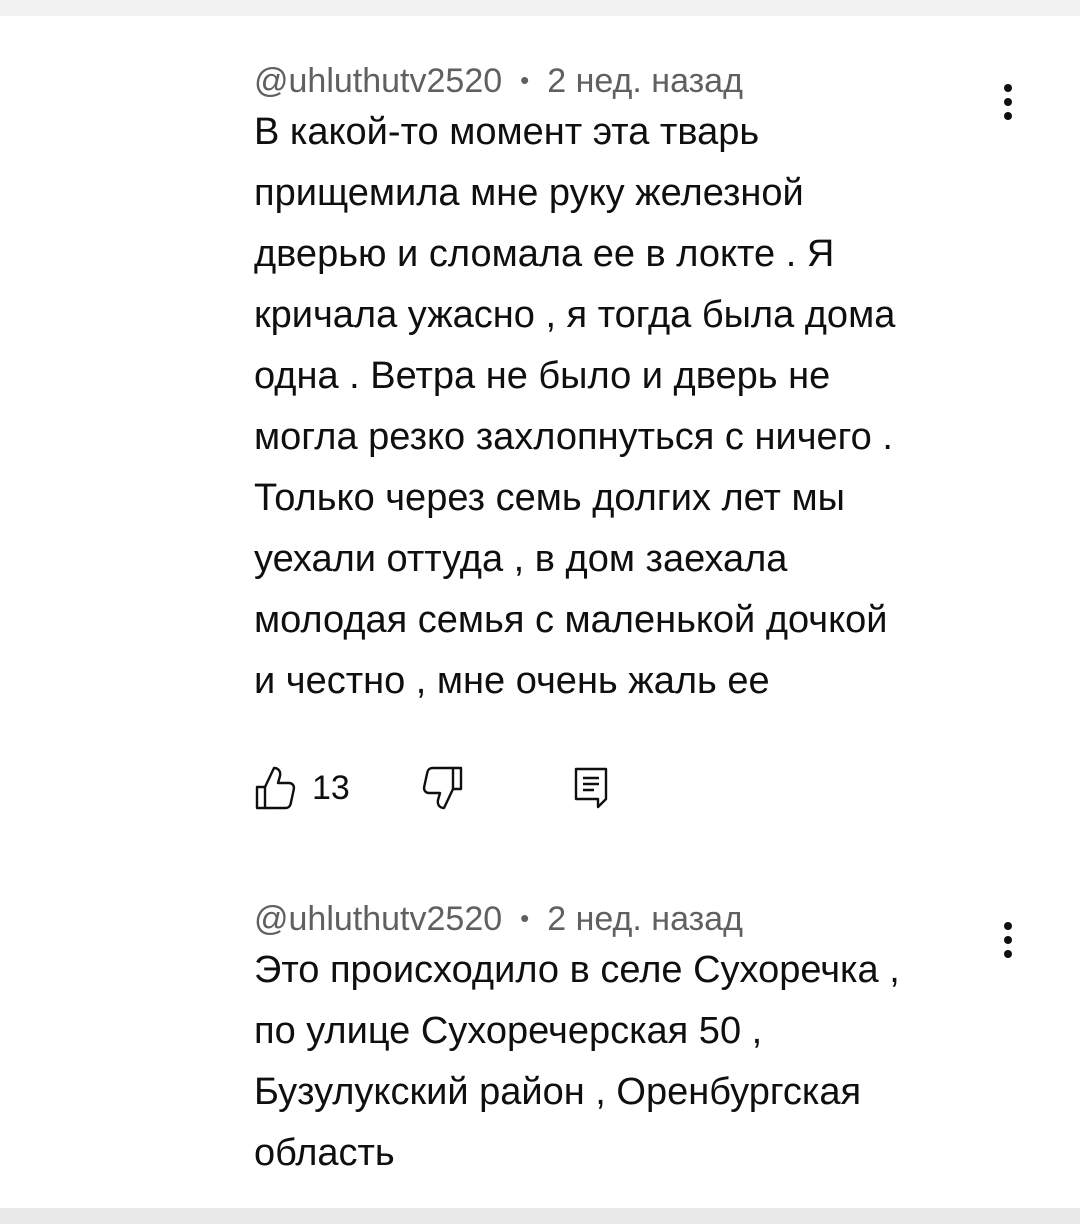 Image resolution: width=1080 pixels, height=1224 pixels. I want to click on comment-text-line: дверью и сломала ее в локте . Я, so click(544, 254).